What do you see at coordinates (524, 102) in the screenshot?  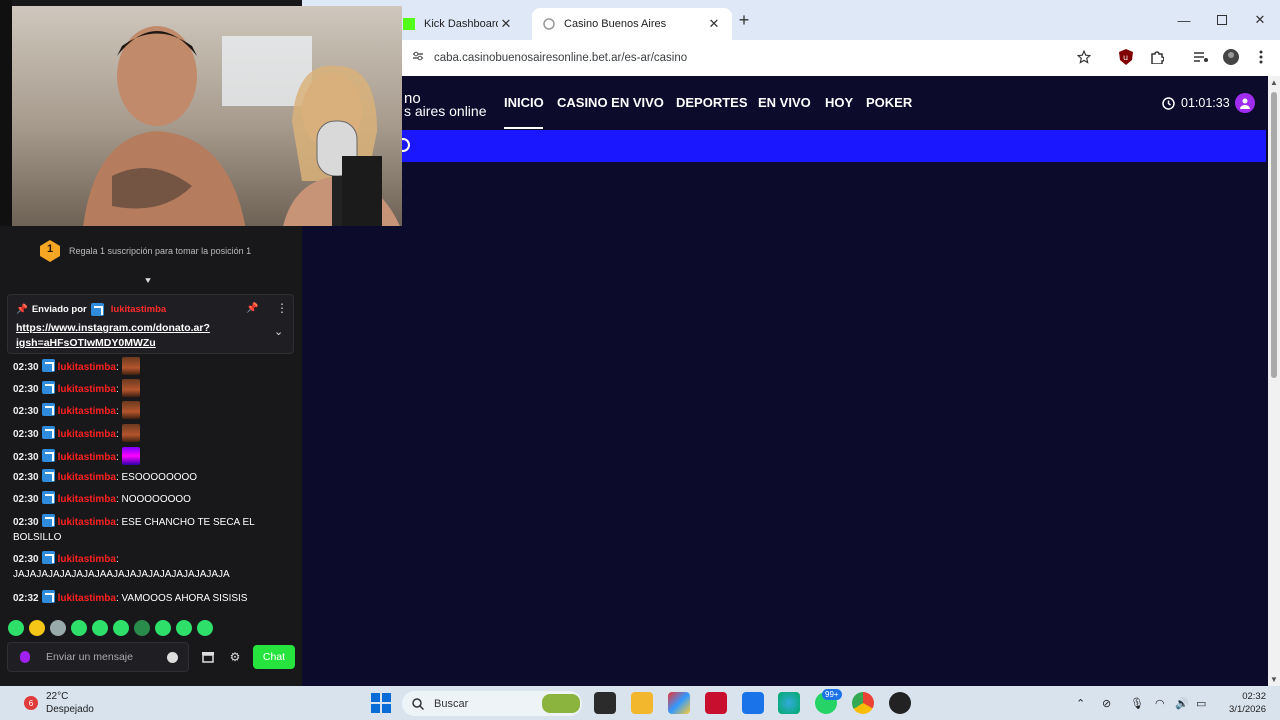 I see `nav-inicio: INICIO` at bounding box center [524, 102].